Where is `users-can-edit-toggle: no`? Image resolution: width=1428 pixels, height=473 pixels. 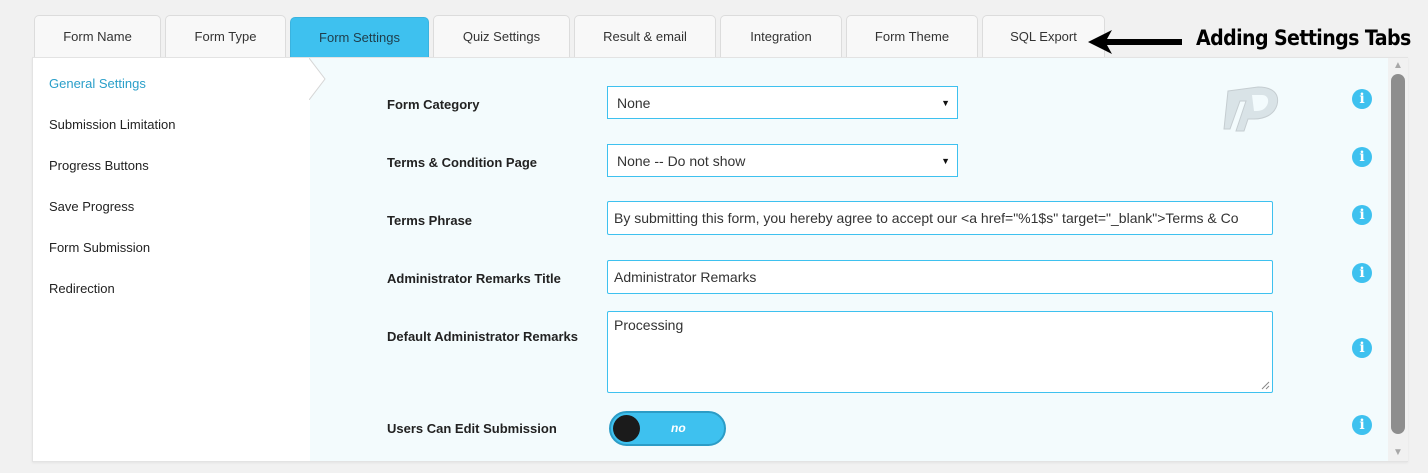
users-can-edit-toggle: no is located at coordinates (667, 428).